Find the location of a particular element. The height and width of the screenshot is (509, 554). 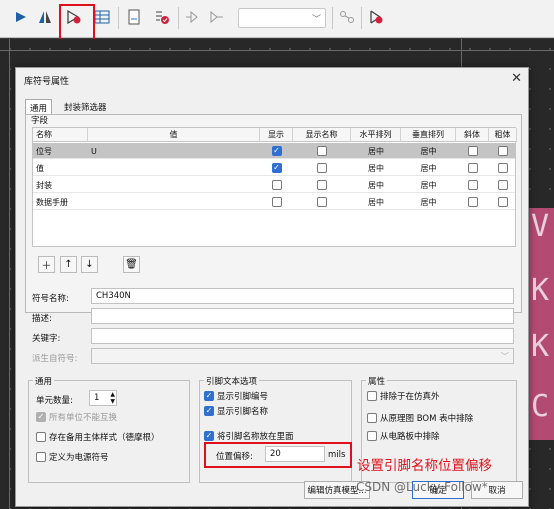

exclude-bom-checkbox: 从原理图 BOM 表中排除 is located at coordinates (420, 418).